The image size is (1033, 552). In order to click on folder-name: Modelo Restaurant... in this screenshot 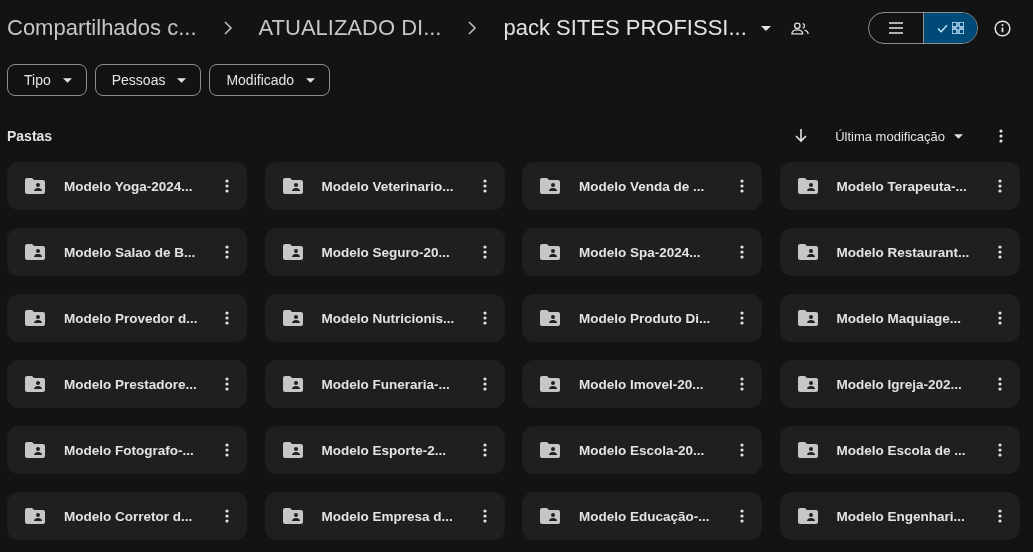, I will do `click(903, 252)`.